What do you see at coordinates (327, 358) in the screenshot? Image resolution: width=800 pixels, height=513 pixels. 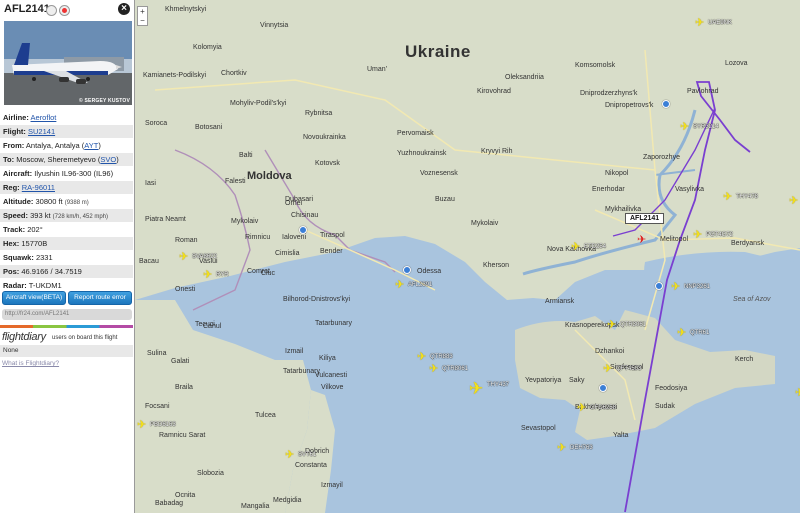 I see `city-label: Kiliya` at bounding box center [327, 358].